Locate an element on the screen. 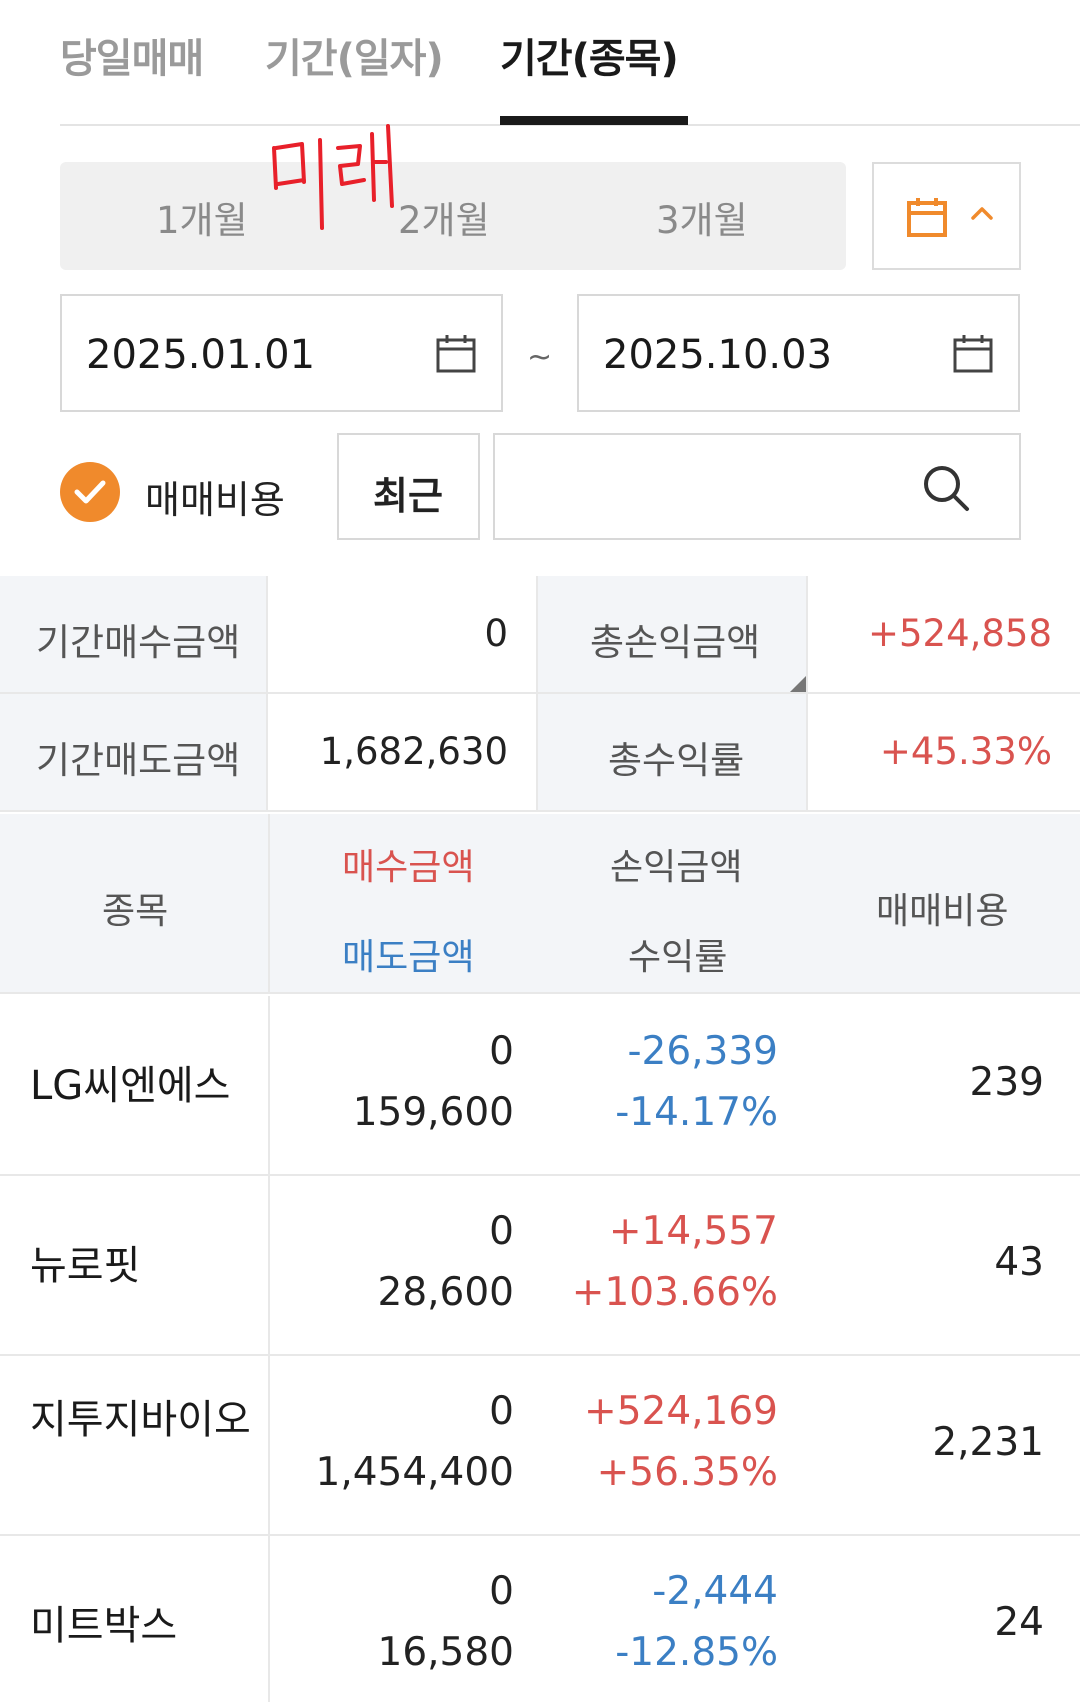 The height and width of the screenshot is (1702, 1080). return-rate: -14.17% is located at coordinates (696, 1112).